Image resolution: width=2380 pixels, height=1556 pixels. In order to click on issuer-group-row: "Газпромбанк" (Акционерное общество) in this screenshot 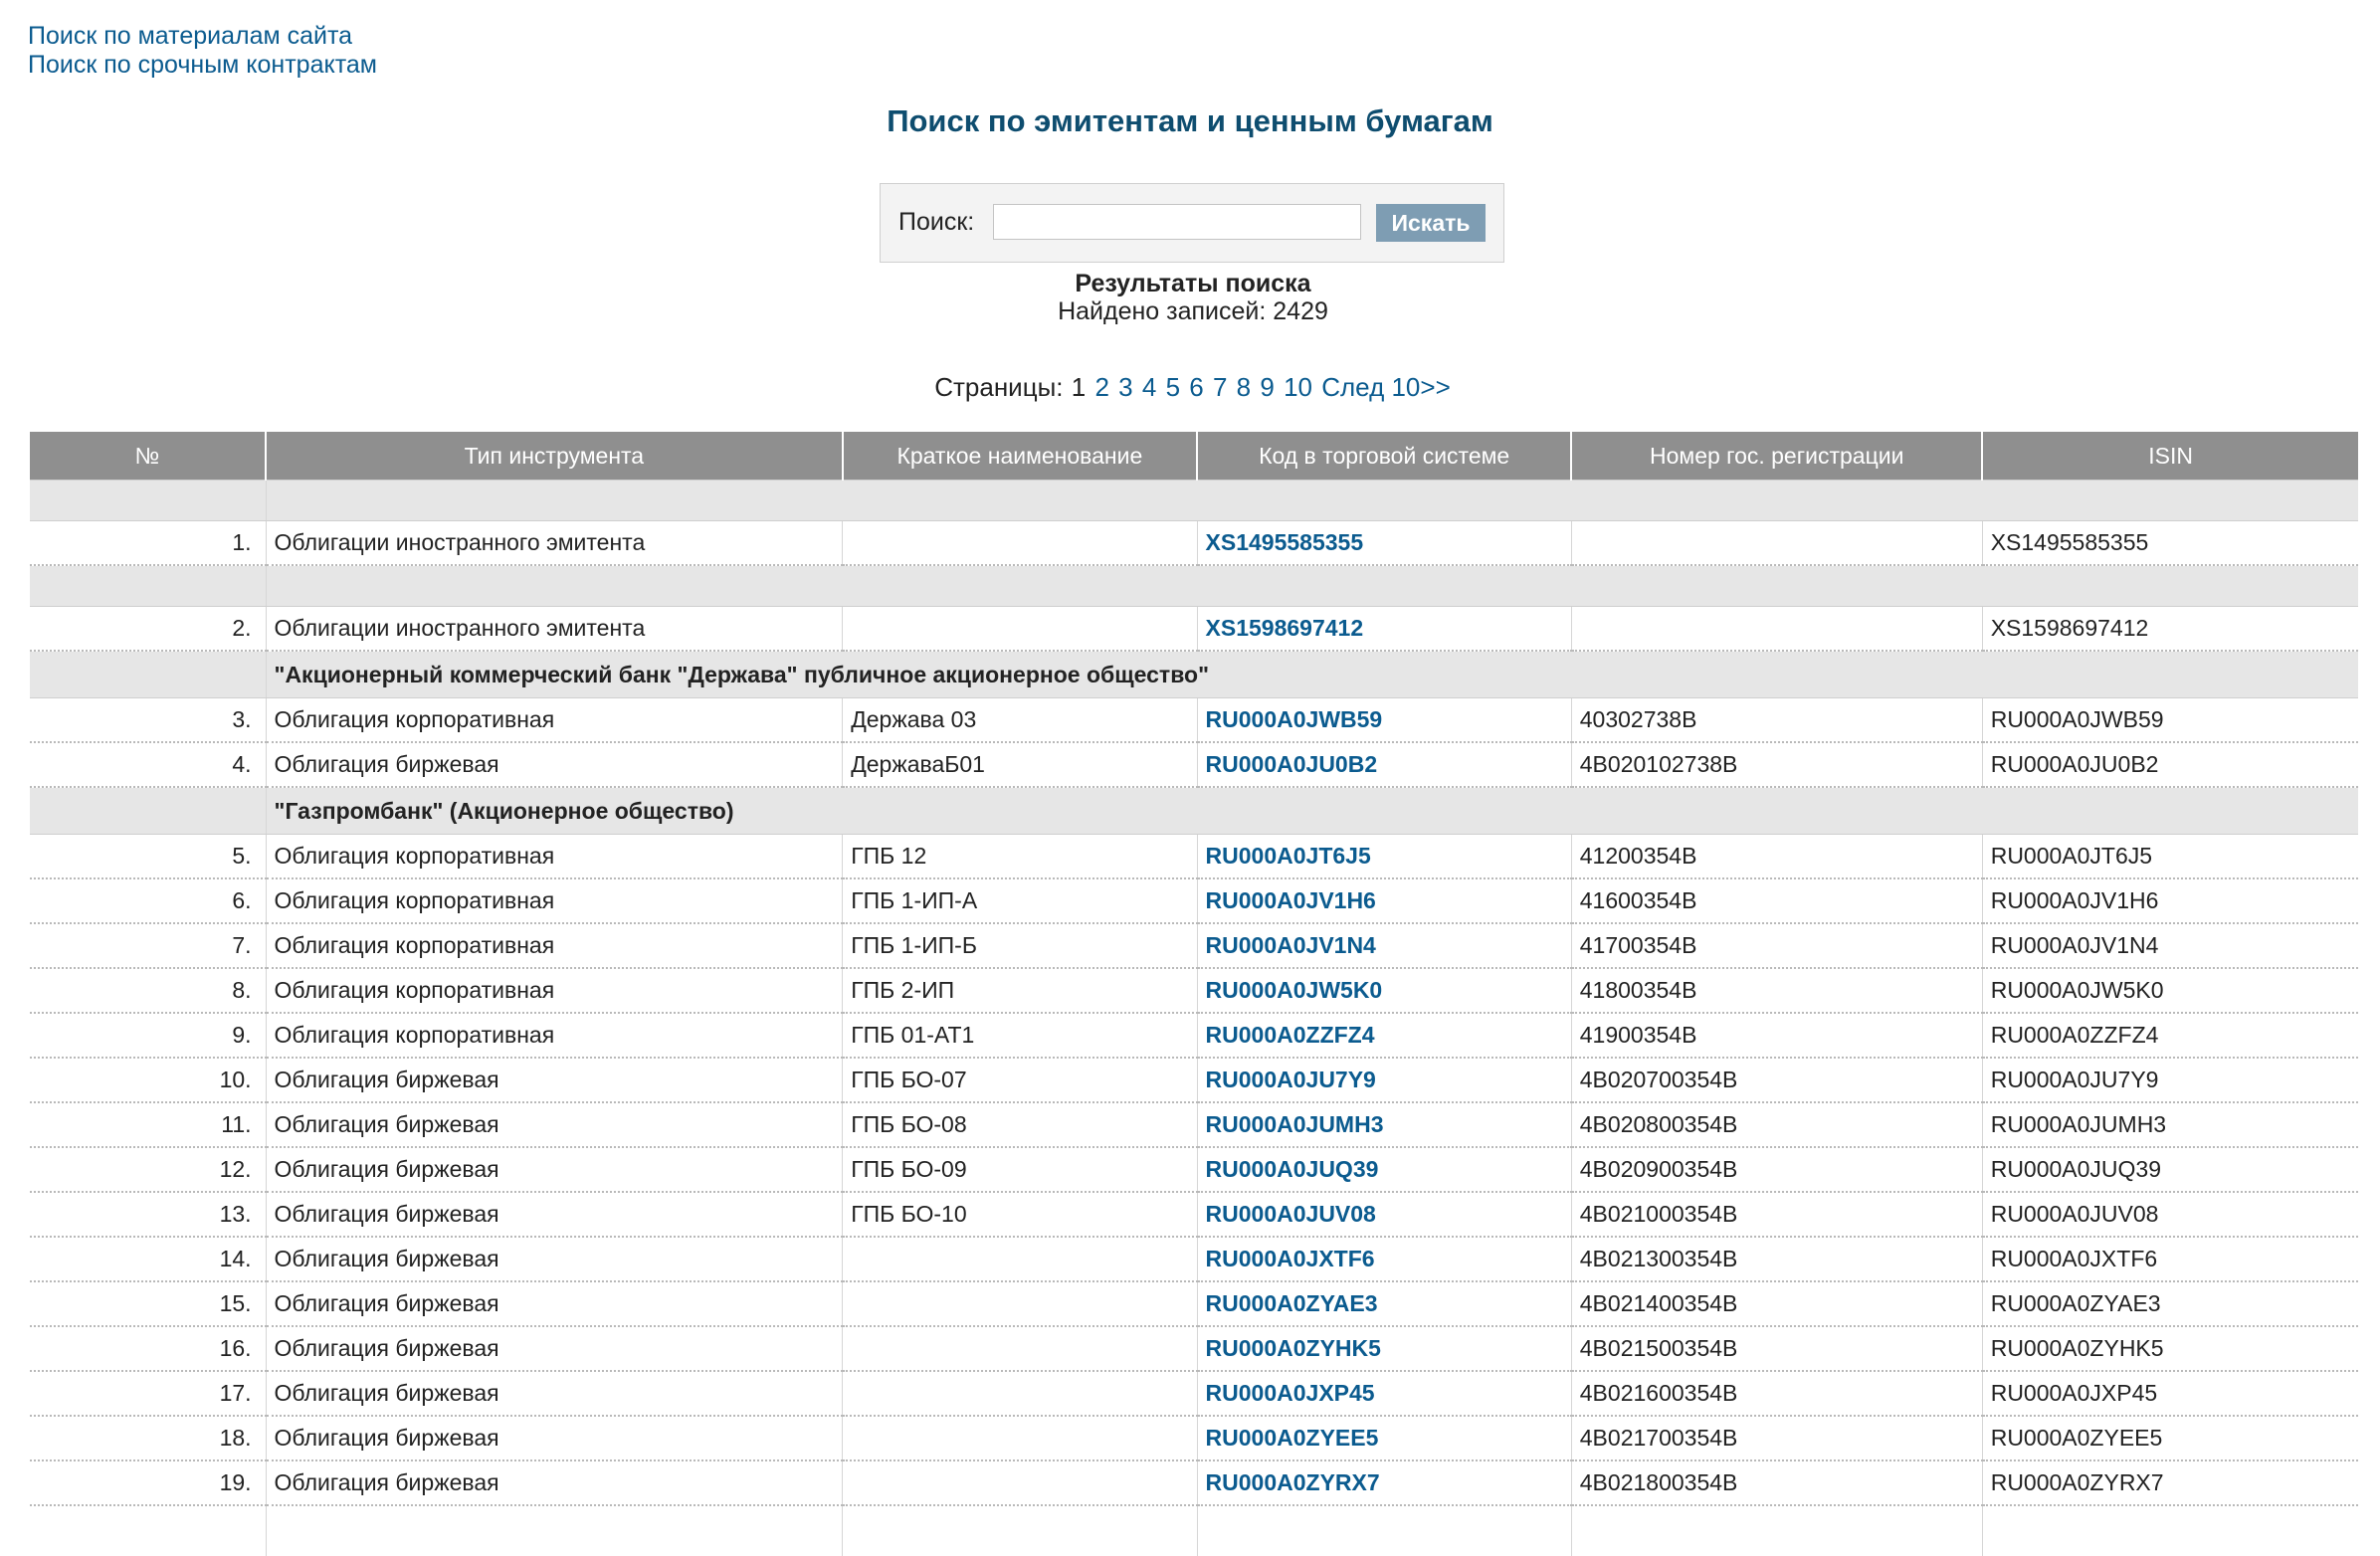, I will do `click(1194, 811)`.